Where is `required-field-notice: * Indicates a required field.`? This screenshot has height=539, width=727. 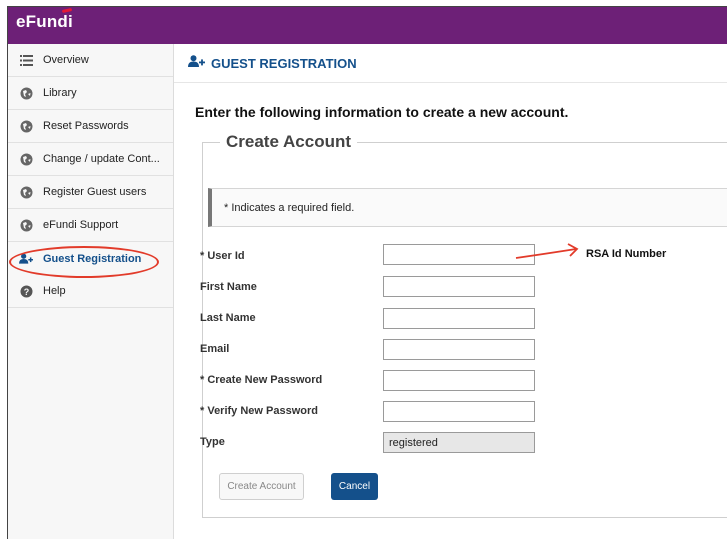 required-field-notice: * Indicates a required field. is located at coordinates (467, 207).